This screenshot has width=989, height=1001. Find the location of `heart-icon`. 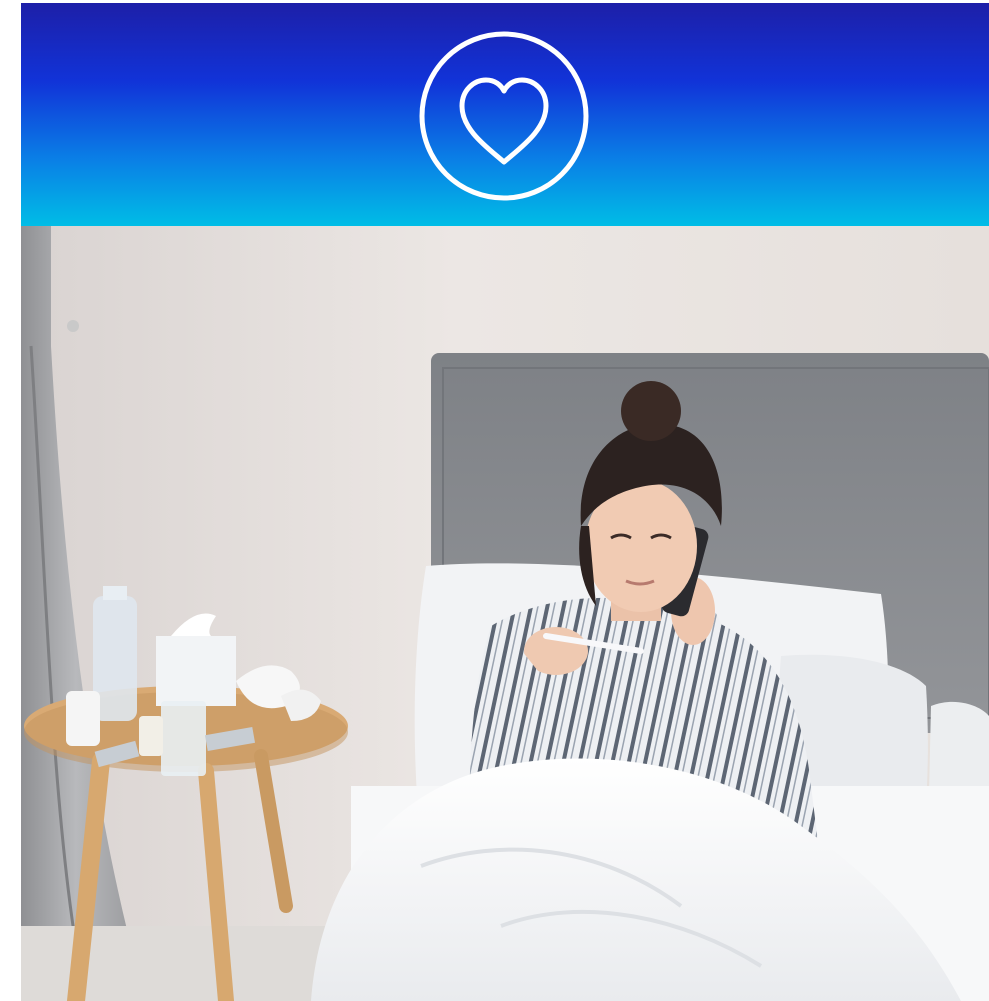

heart-icon is located at coordinates (504, 116).